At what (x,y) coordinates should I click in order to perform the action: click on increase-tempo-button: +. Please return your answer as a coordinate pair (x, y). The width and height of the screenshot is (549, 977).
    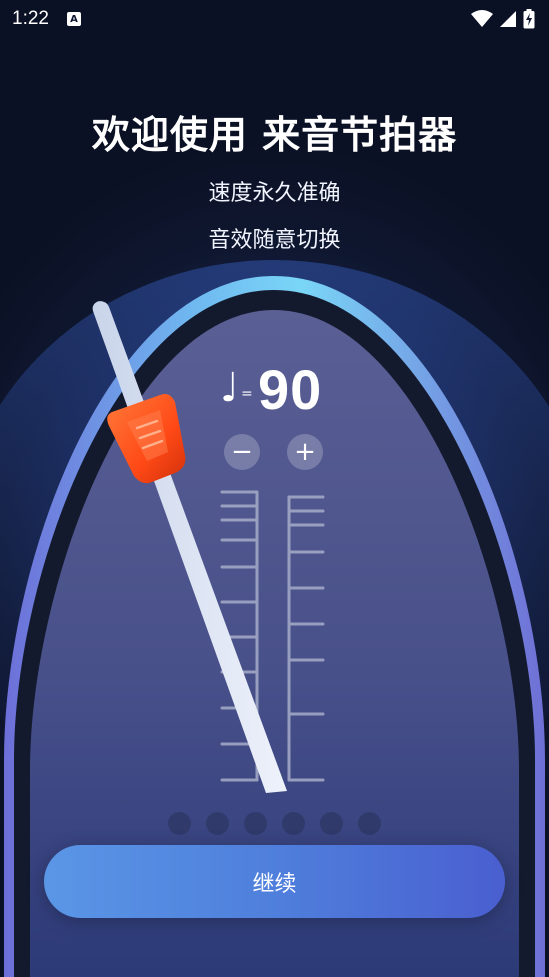
    Looking at the image, I should click on (305, 452).